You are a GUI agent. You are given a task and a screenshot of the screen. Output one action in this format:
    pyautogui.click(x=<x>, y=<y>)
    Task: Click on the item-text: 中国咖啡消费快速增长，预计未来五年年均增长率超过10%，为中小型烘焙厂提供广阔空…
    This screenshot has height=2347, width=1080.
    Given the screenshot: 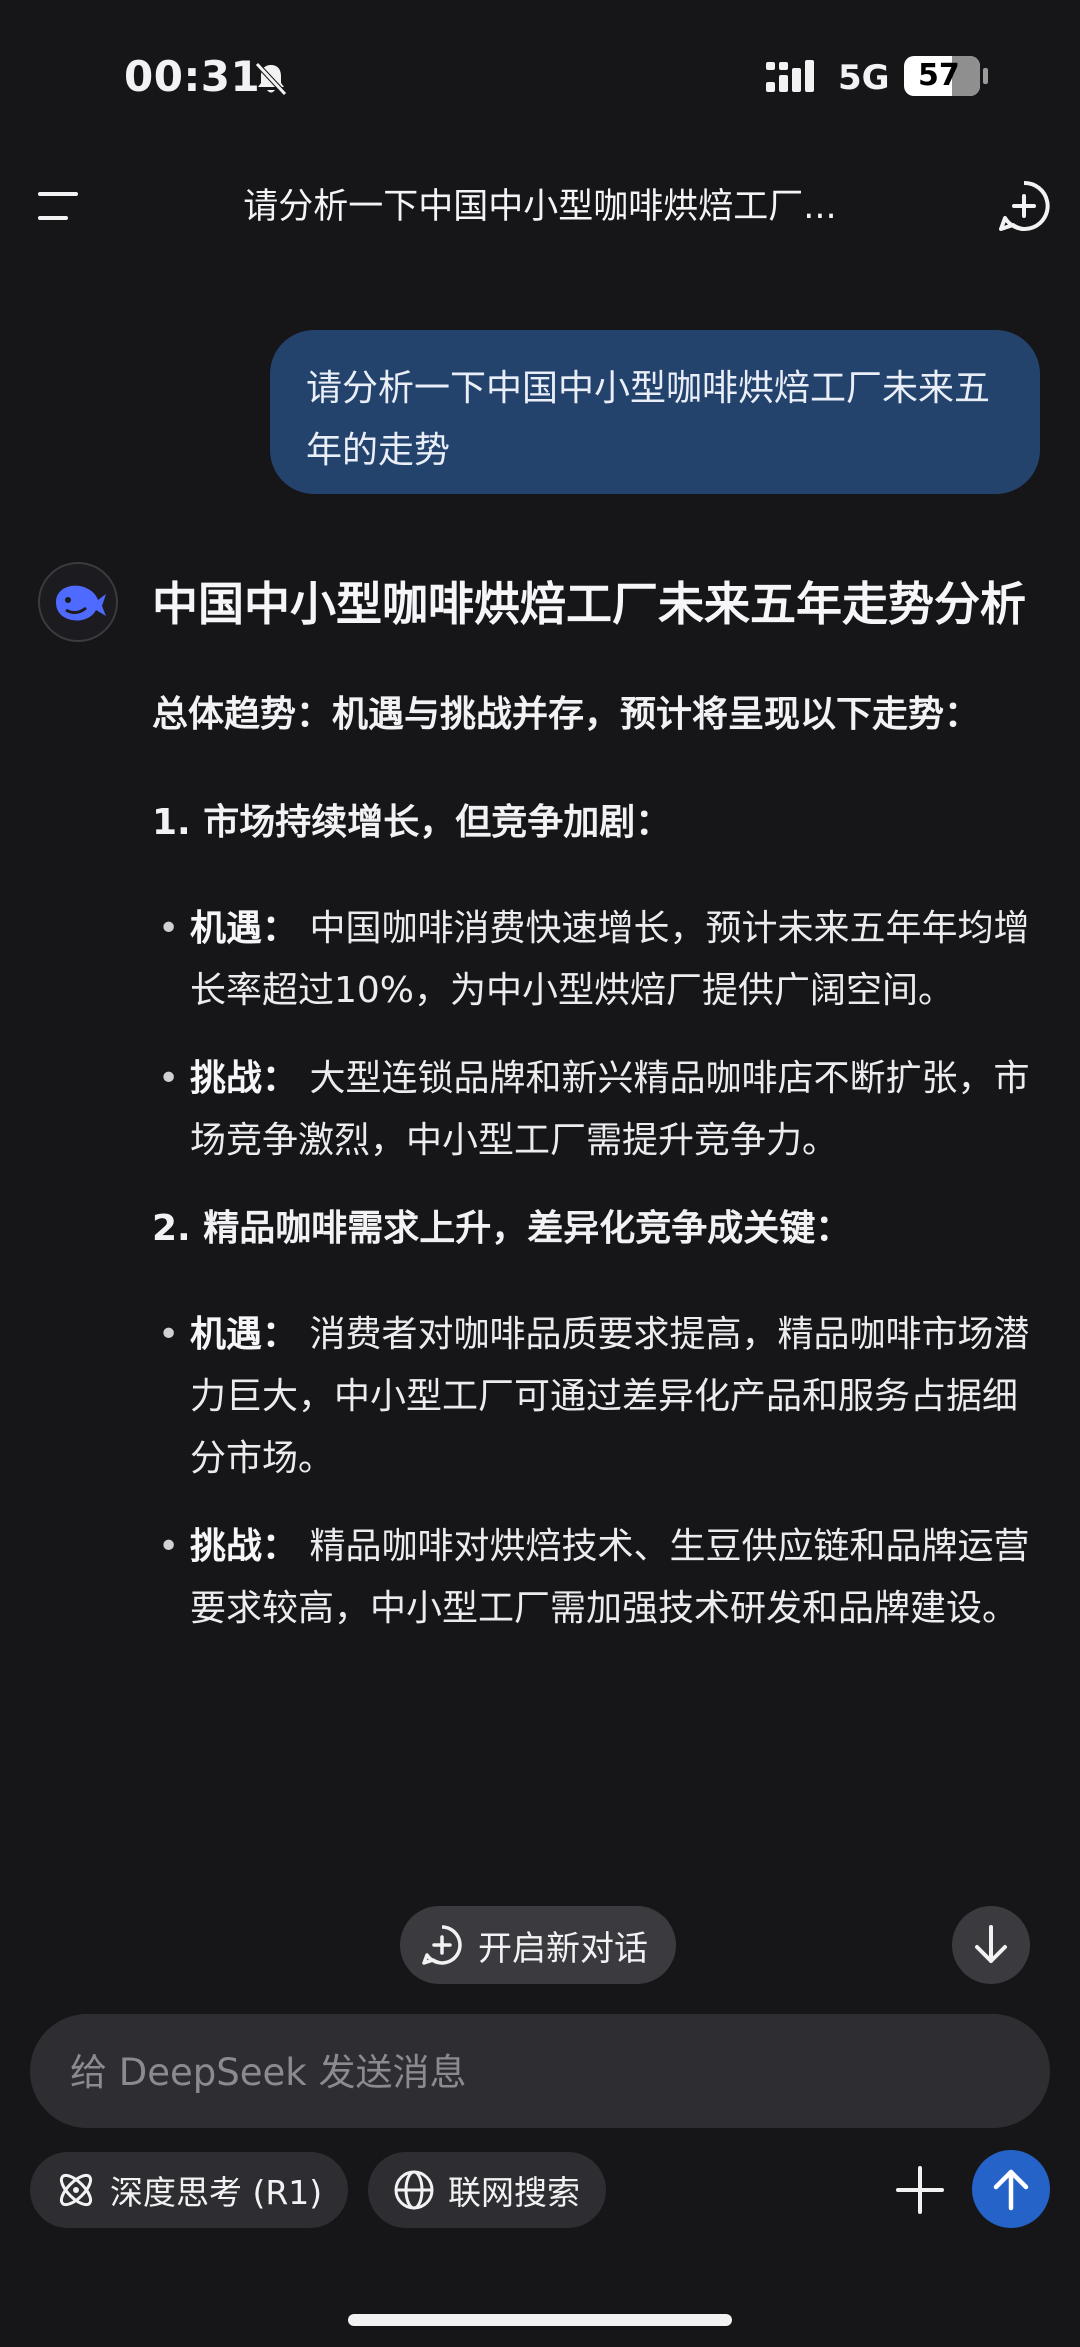 What is the action you would take?
    pyautogui.click(x=610, y=959)
    